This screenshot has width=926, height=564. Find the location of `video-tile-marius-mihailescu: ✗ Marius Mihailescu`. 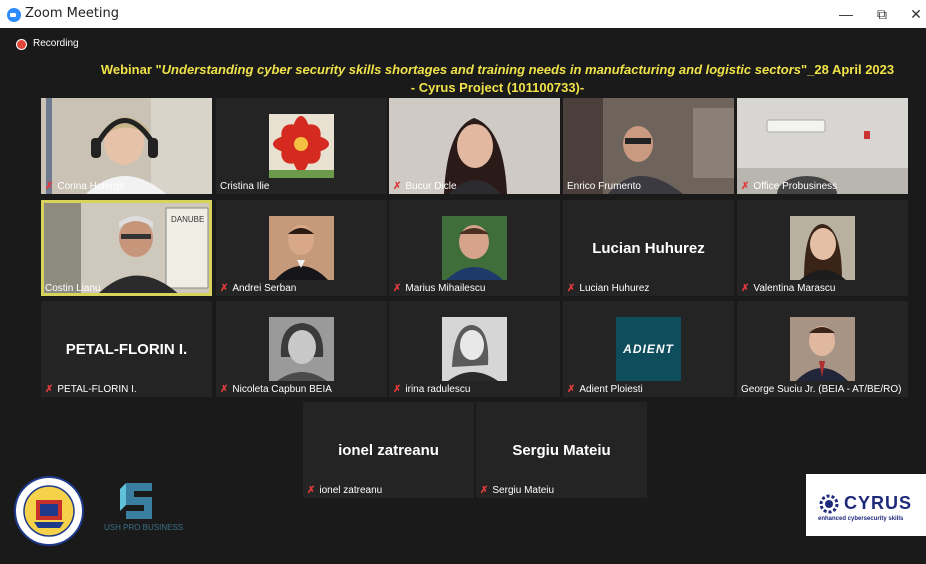

video-tile-marius-mihailescu: ✗ Marius Mihailescu is located at coordinates (474, 248).